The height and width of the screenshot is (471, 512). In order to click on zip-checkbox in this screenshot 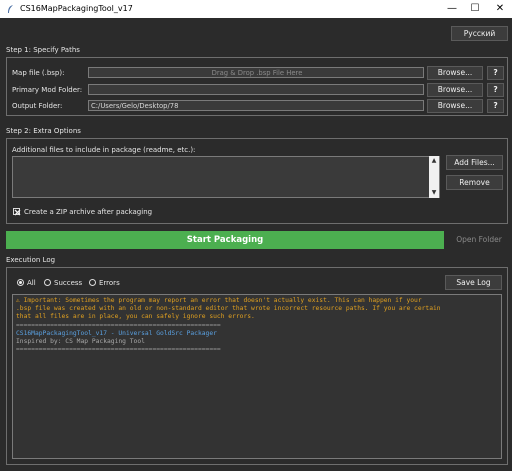, I will do `click(17, 212)`.